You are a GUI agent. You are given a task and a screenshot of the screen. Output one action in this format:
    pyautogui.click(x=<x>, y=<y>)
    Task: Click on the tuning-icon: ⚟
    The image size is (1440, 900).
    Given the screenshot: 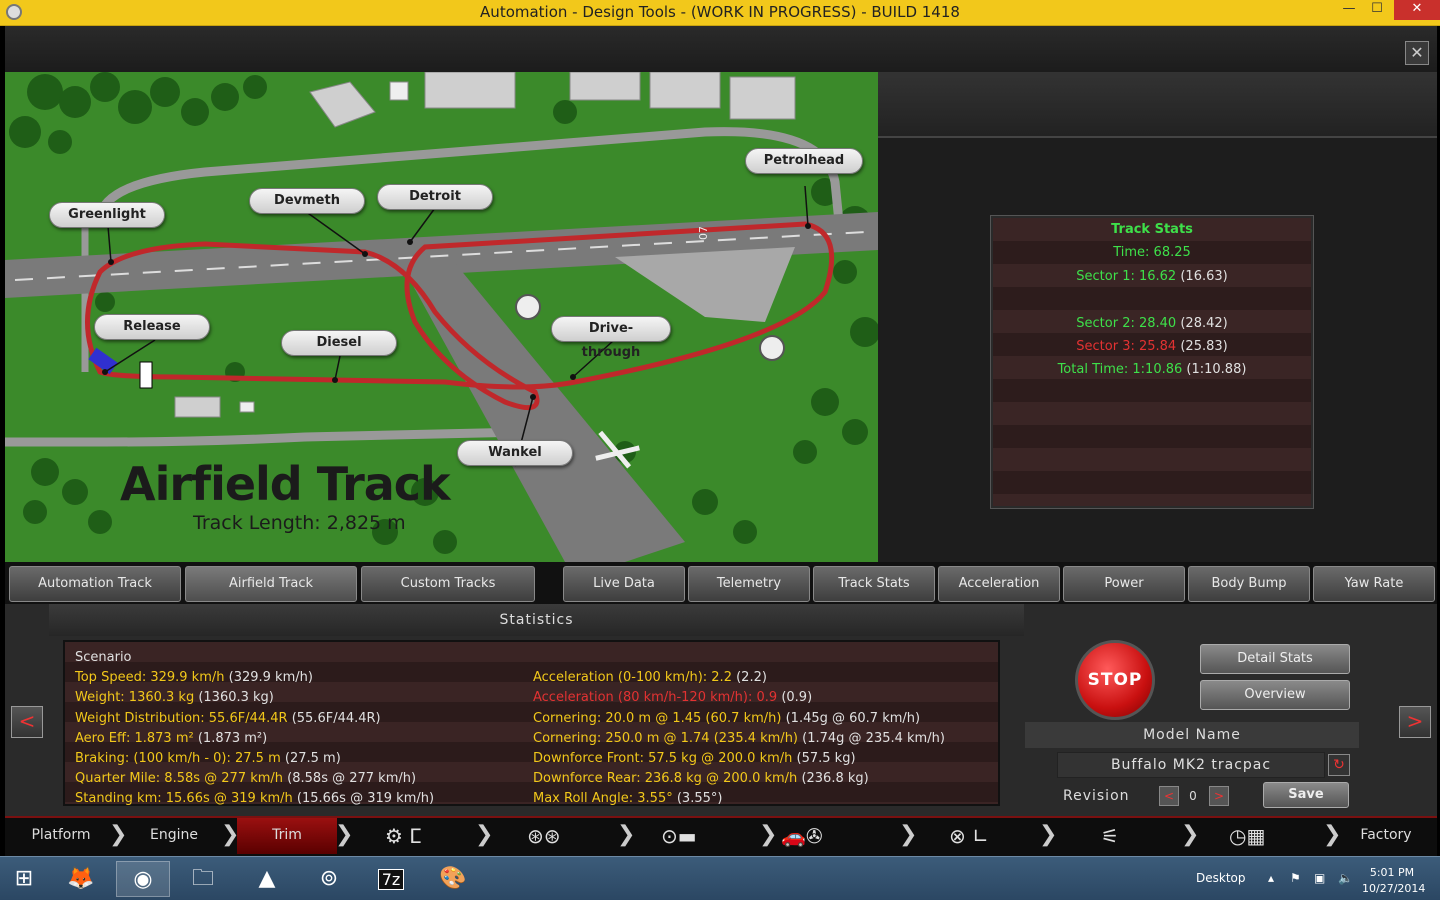 What is the action you would take?
    pyautogui.click(x=1110, y=836)
    